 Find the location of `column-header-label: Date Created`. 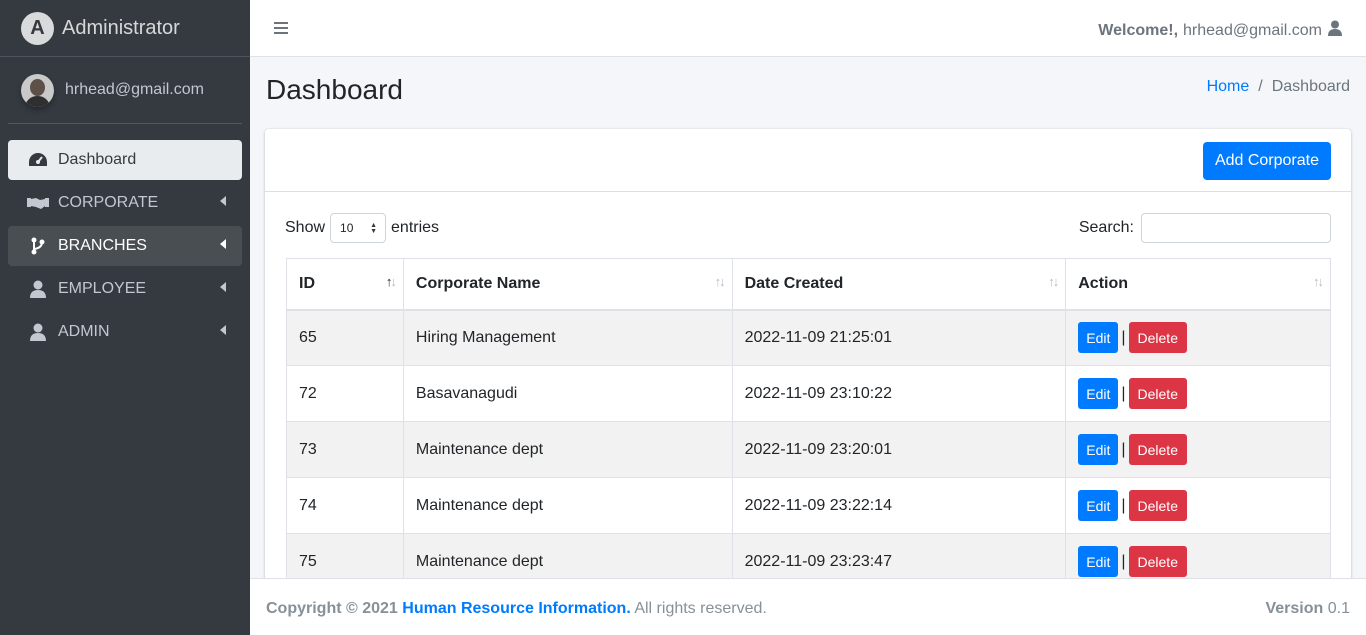

column-header-label: Date Created is located at coordinates (794, 283).